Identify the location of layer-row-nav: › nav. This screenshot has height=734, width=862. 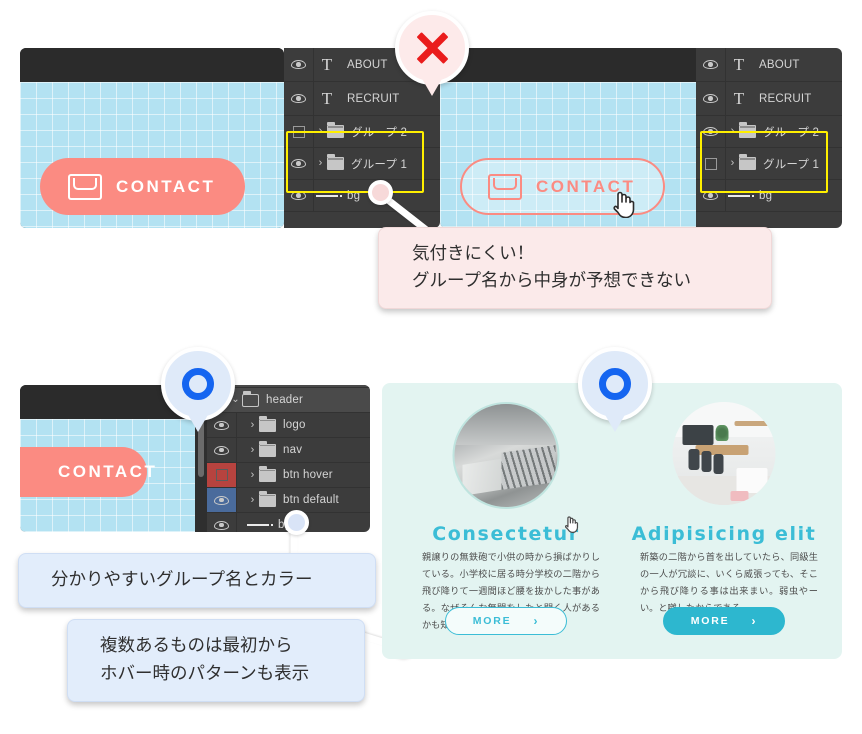
(288, 450).